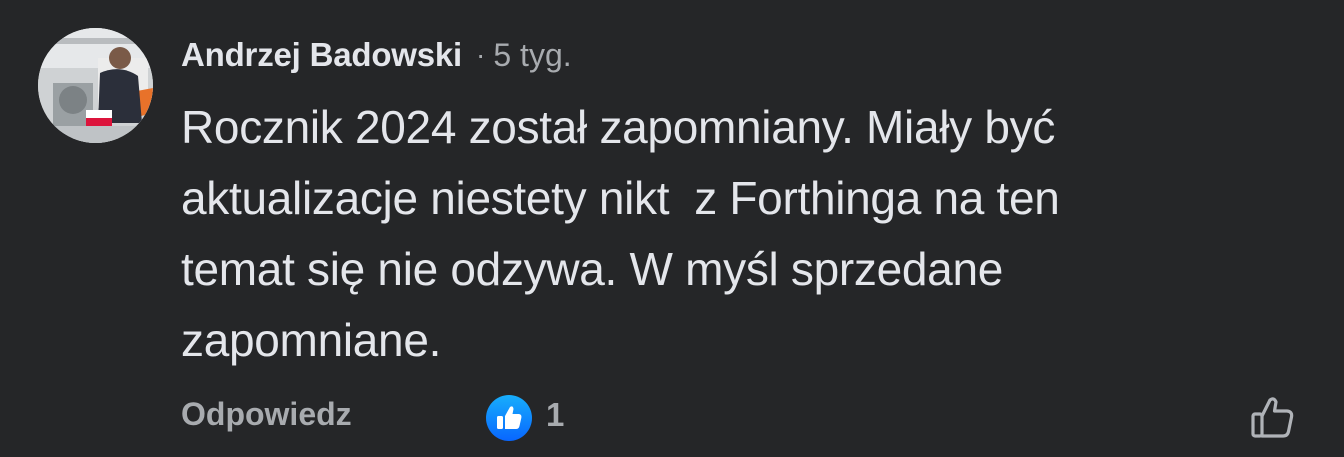  Describe the element at coordinates (266, 414) in the screenshot. I see `reply-button: Odpowiedz` at that location.